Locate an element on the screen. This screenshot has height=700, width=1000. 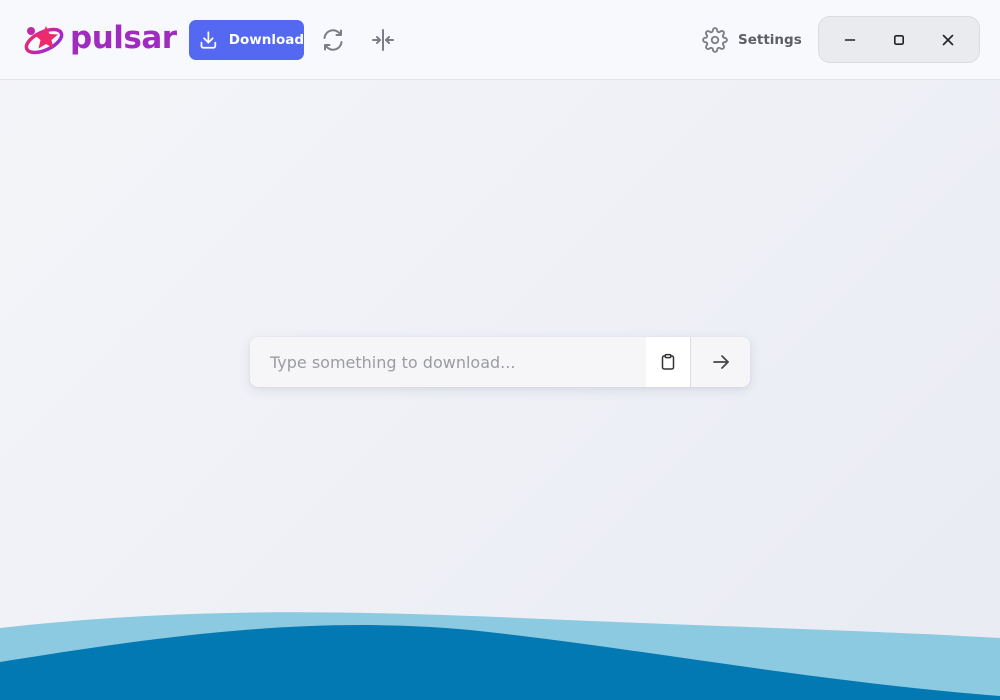
submit-button is located at coordinates (720, 362).